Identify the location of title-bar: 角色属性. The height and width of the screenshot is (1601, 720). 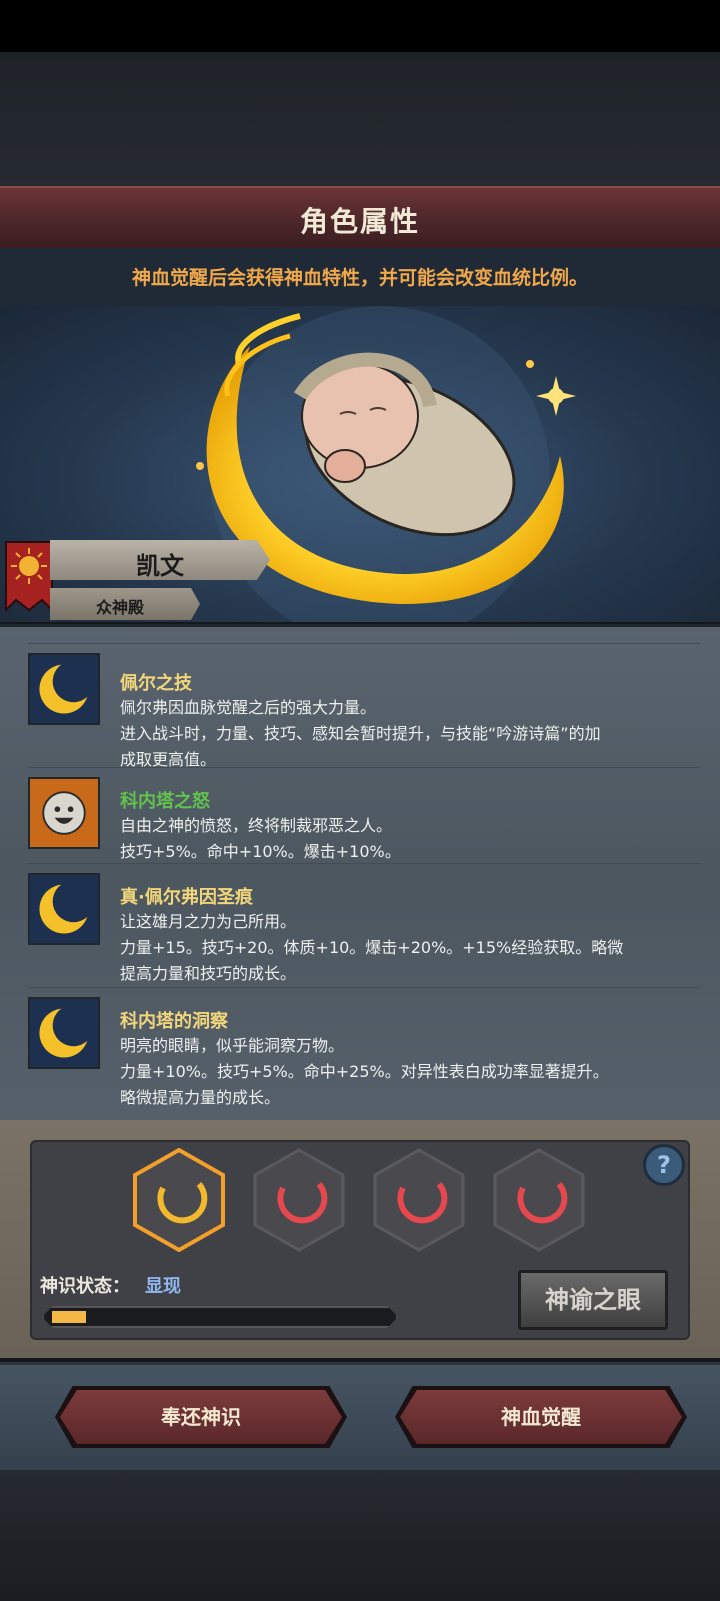
(360, 218).